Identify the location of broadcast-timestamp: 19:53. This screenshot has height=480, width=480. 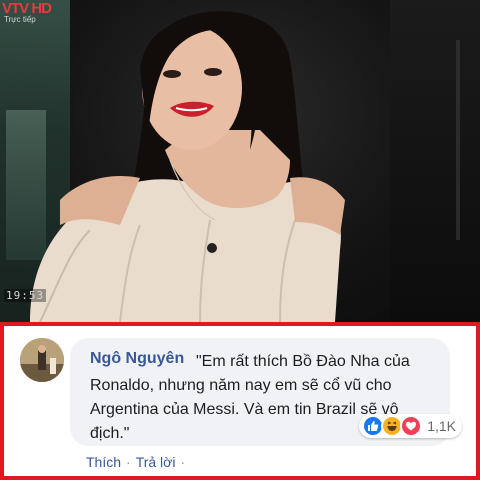
(25, 295).